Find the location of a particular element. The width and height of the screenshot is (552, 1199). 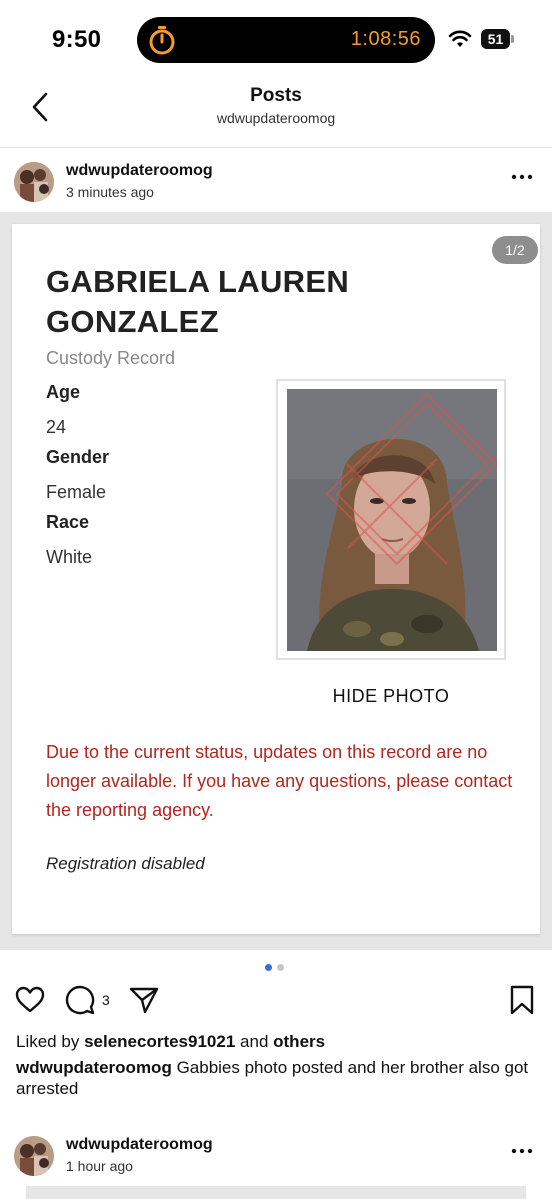

hide-photo-button: HIDE PHOTO is located at coordinates (391, 696).